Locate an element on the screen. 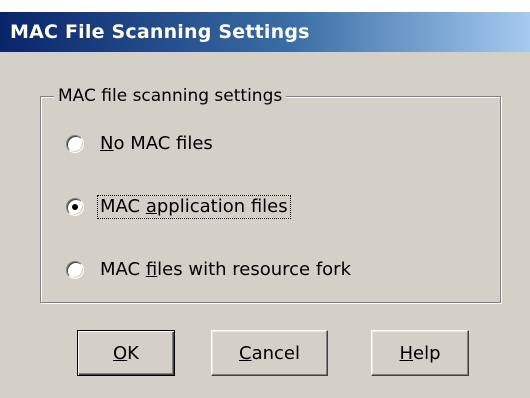 This screenshot has width=530, height=398. radio-mac-files-with-resource-fork: MAC files with resource fork is located at coordinates (209, 270).